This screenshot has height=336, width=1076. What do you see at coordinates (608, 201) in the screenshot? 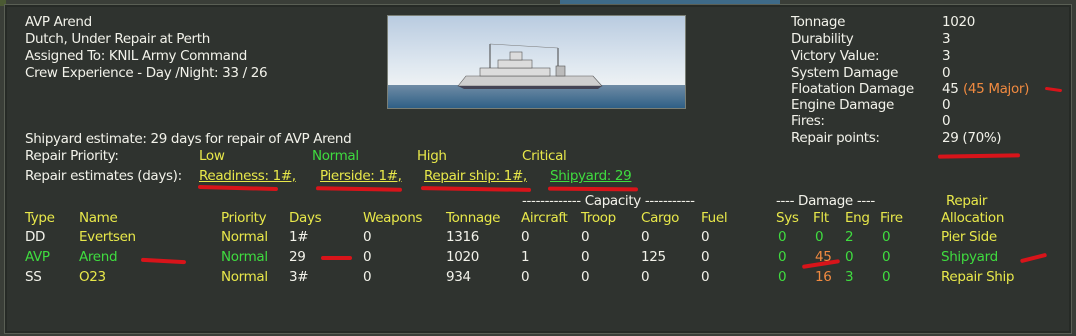
I see `capacity-group-header: ------------- Capacity -----------` at bounding box center [608, 201].